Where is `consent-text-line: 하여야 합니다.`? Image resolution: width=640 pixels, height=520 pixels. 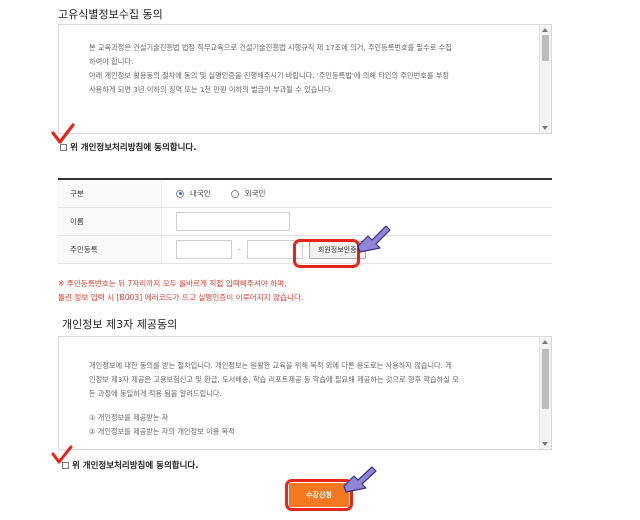
consent-text-line: 하여야 합니다. is located at coordinates (111, 61).